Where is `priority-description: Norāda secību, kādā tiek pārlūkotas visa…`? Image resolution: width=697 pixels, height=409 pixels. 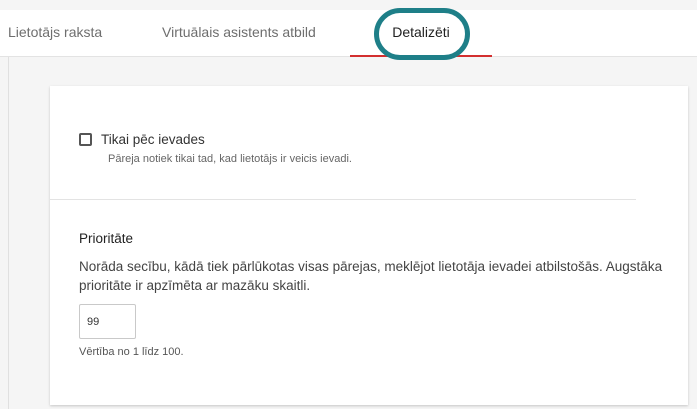
priority-description: Norāda secību, kādā tiek pārlūkotas visa… is located at coordinates (371, 276).